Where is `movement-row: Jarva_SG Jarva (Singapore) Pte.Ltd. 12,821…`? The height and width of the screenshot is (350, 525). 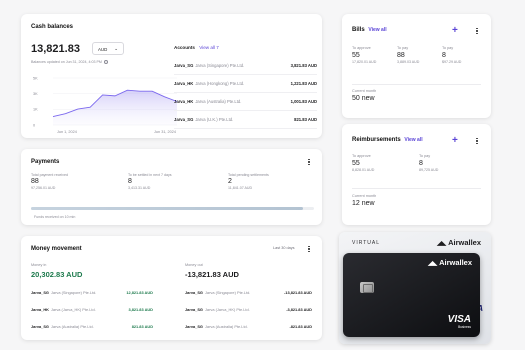 movement-row: Jarva_SG Jarva (Singapore) Pte.Ltd. 12,821… is located at coordinates (92, 292).